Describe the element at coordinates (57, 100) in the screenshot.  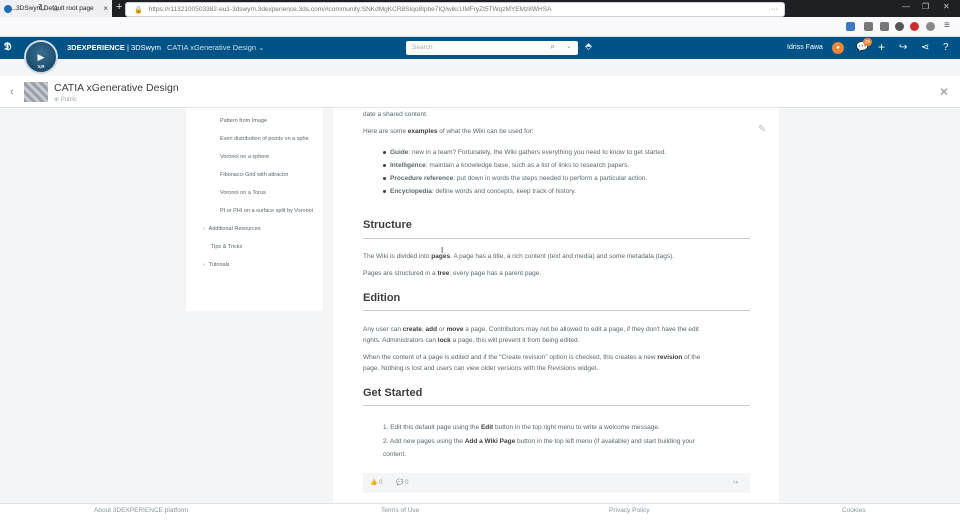
I see `globe-icon: ⊕` at that location.